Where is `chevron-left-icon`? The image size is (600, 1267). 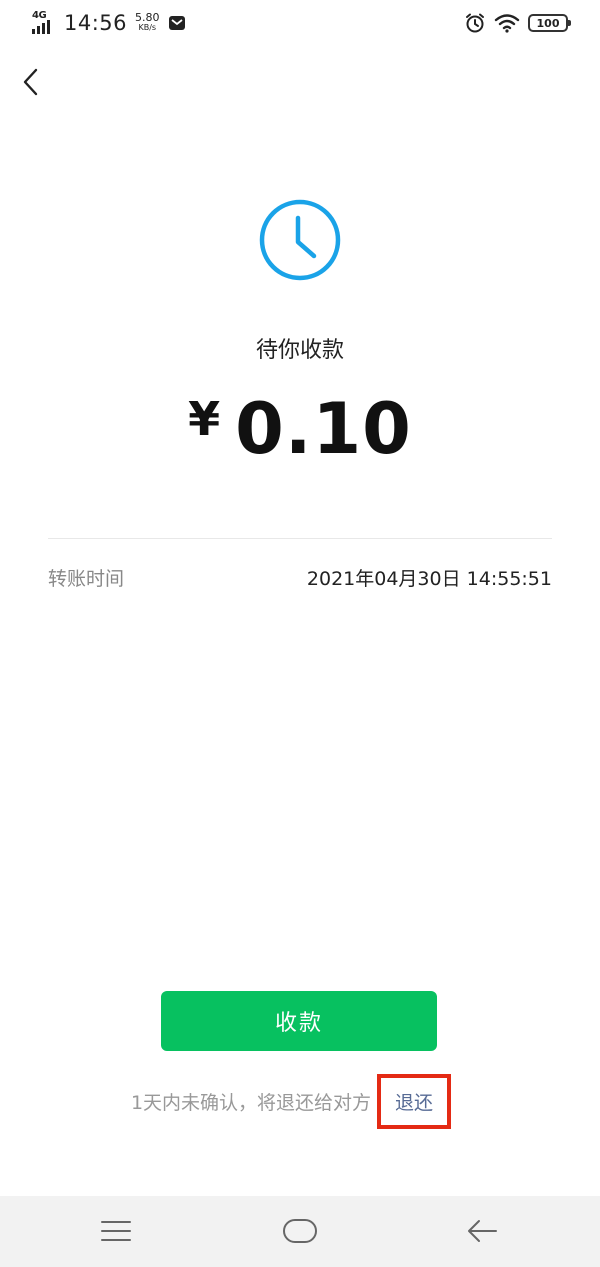 chevron-left-icon is located at coordinates (30, 82).